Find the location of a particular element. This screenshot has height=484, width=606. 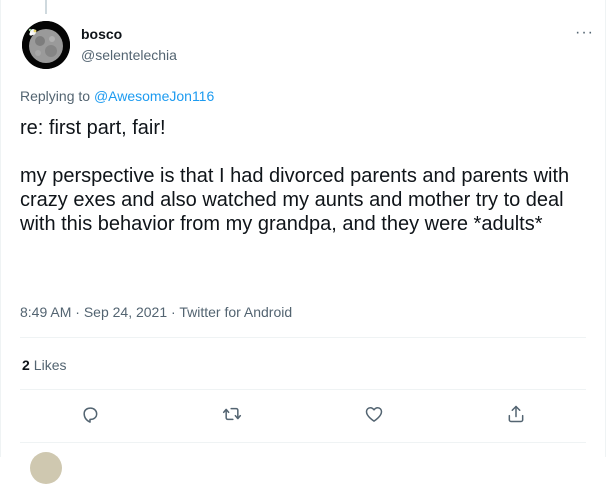

tweet-time: 8:49 AM is located at coordinates (45, 312).